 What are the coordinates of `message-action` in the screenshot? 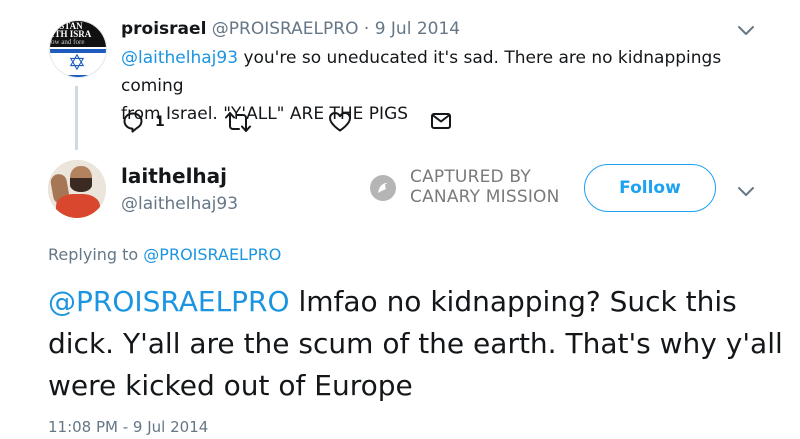 It's located at (441, 121).